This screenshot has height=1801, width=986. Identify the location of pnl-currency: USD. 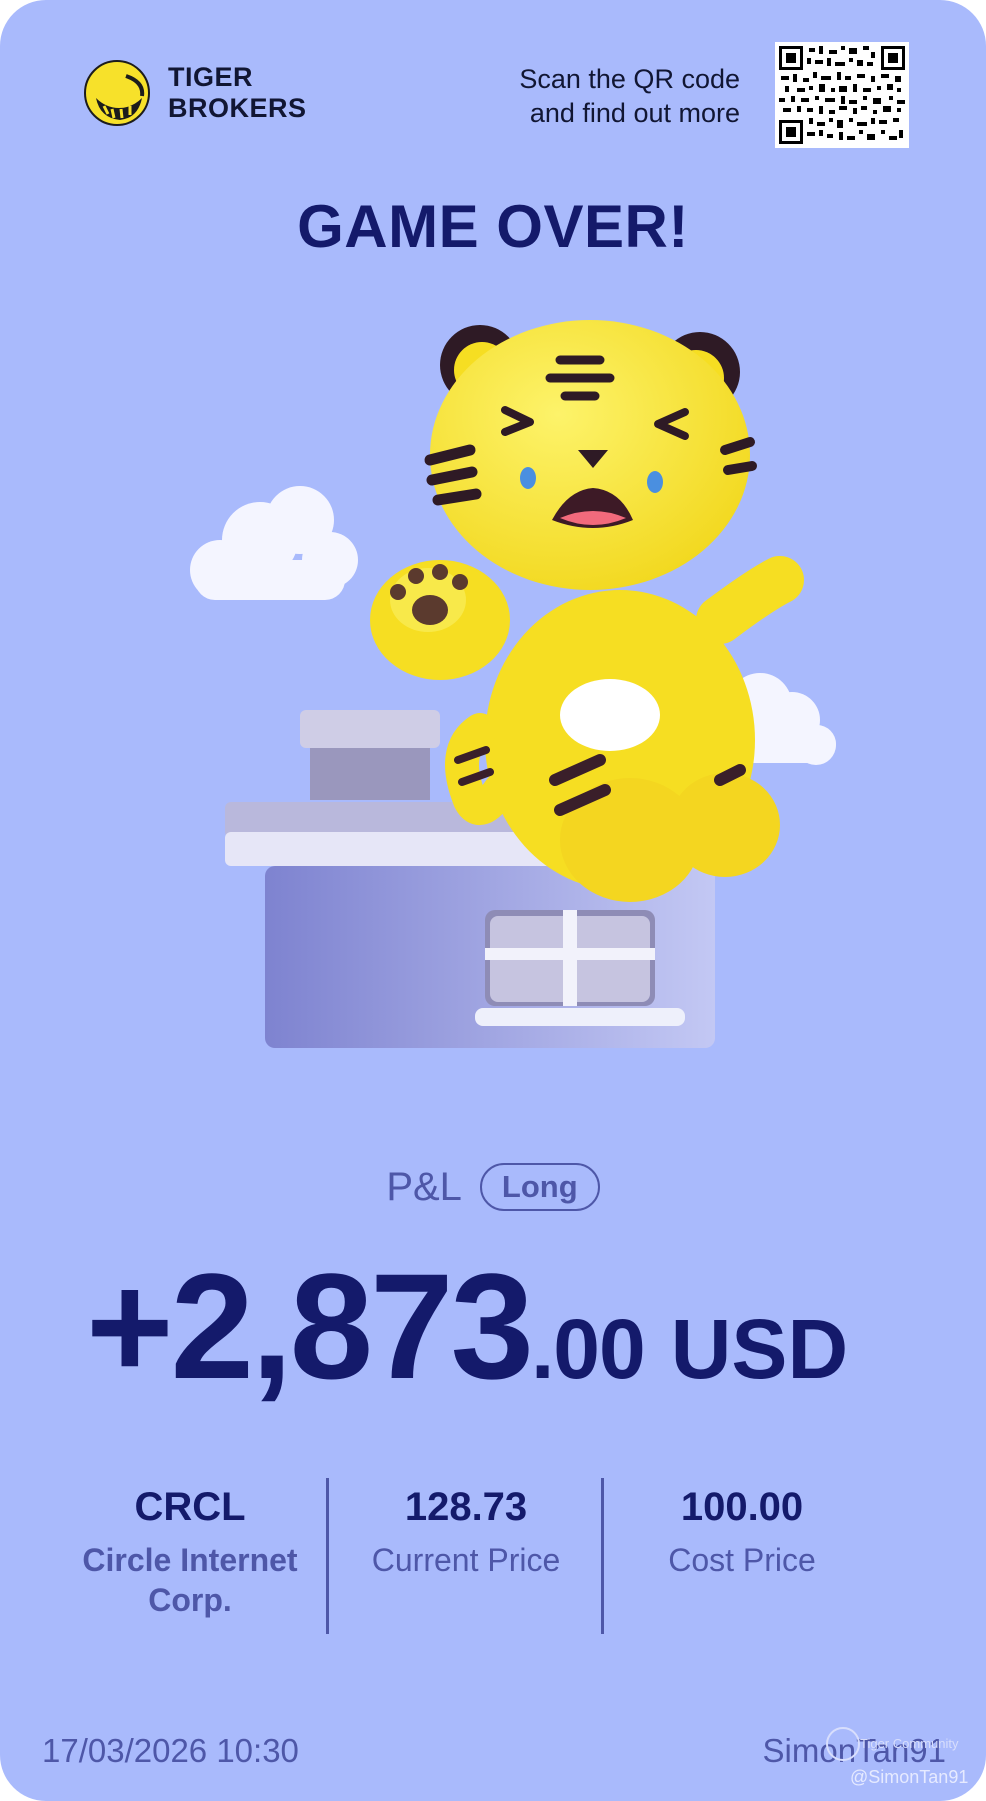
(759, 1349).